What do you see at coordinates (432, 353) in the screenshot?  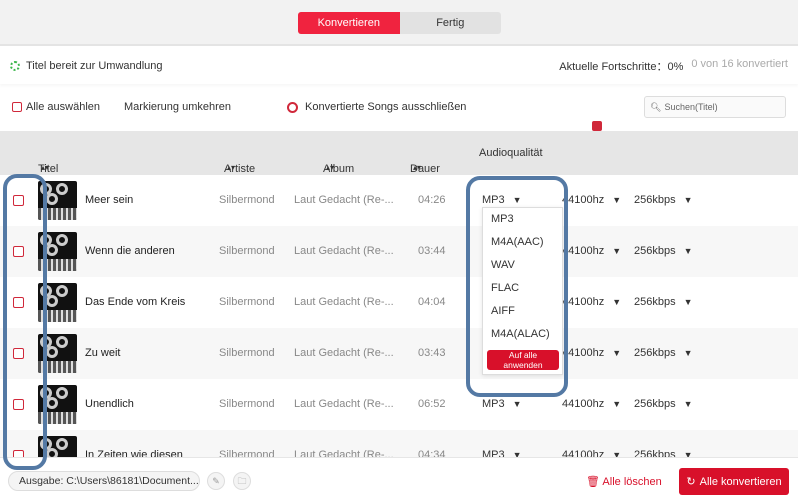 I see `song-duration: 03:43` at bounding box center [432, 353].